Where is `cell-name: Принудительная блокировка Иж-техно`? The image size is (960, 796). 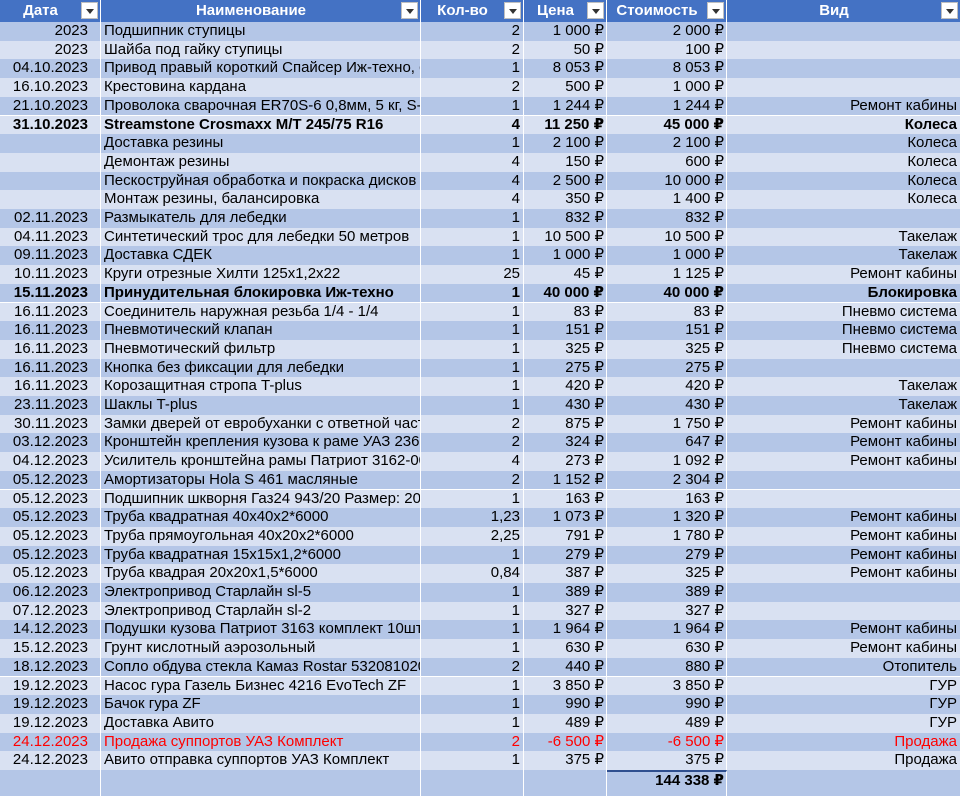
cell-name: Принудительная блокировка Иж-техно is located at coordinates (261, 293).